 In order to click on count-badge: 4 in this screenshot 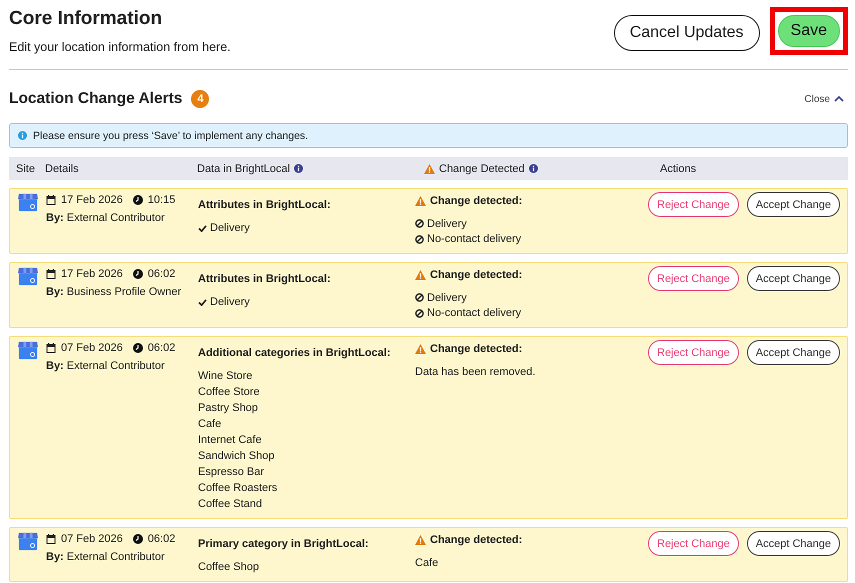, I will do `click(200, 99)`.